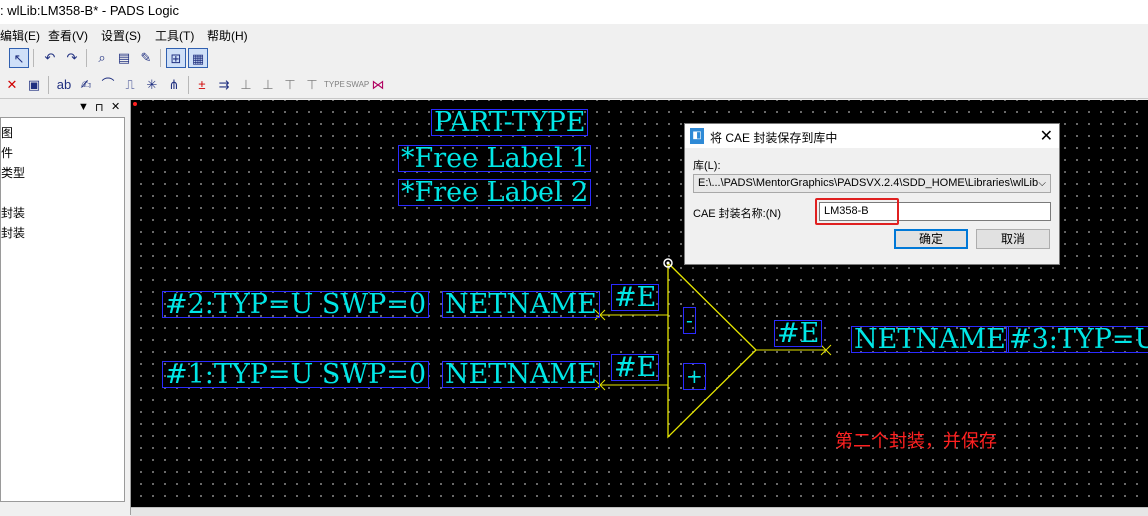  I want to click on inverting-input-label: -, so click(689, 320).